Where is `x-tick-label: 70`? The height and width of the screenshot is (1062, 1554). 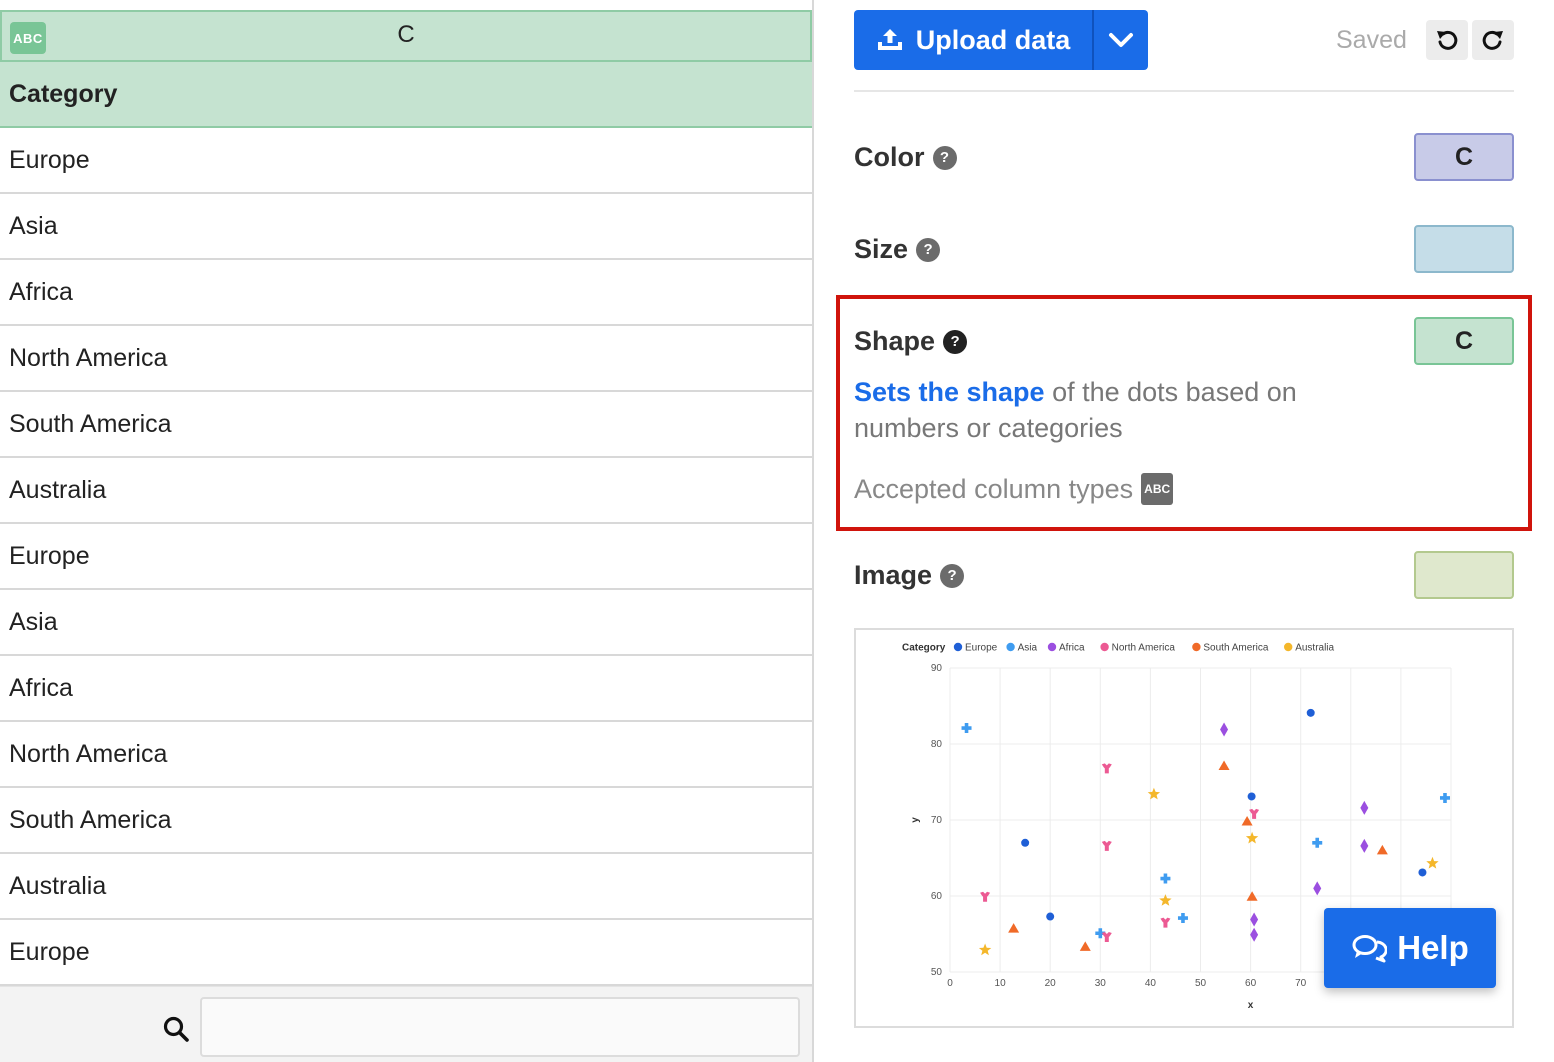
x-tick-label: 70 is located at coordinates (1301, 983).